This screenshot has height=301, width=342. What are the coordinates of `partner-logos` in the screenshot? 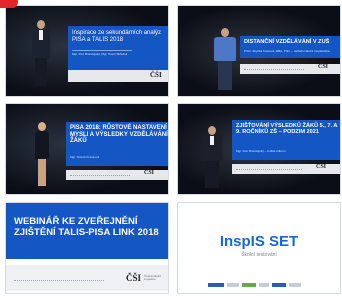 It's located at (254, 285).